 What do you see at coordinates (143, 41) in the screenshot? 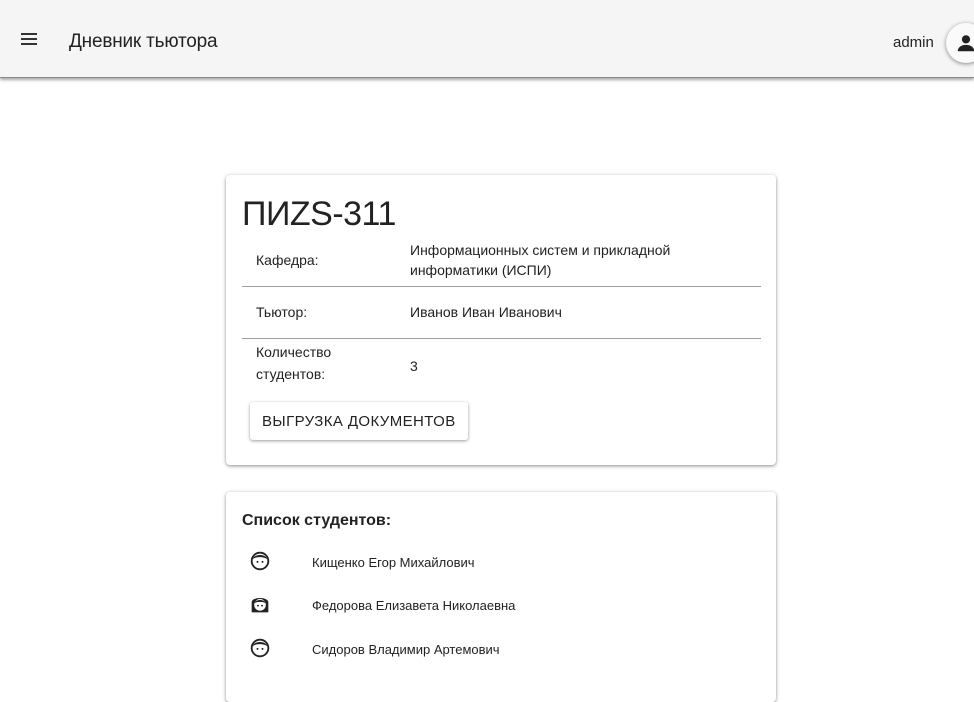
I see `app-title: Дневник тьютора` at bounding box center [143, 41].